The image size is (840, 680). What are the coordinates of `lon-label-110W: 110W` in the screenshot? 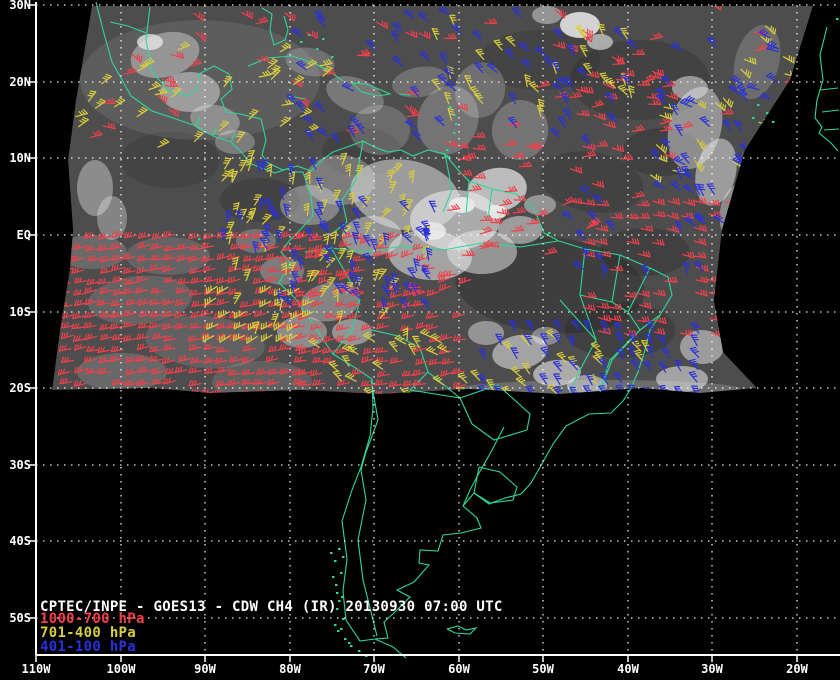 It's located at (37, 669).